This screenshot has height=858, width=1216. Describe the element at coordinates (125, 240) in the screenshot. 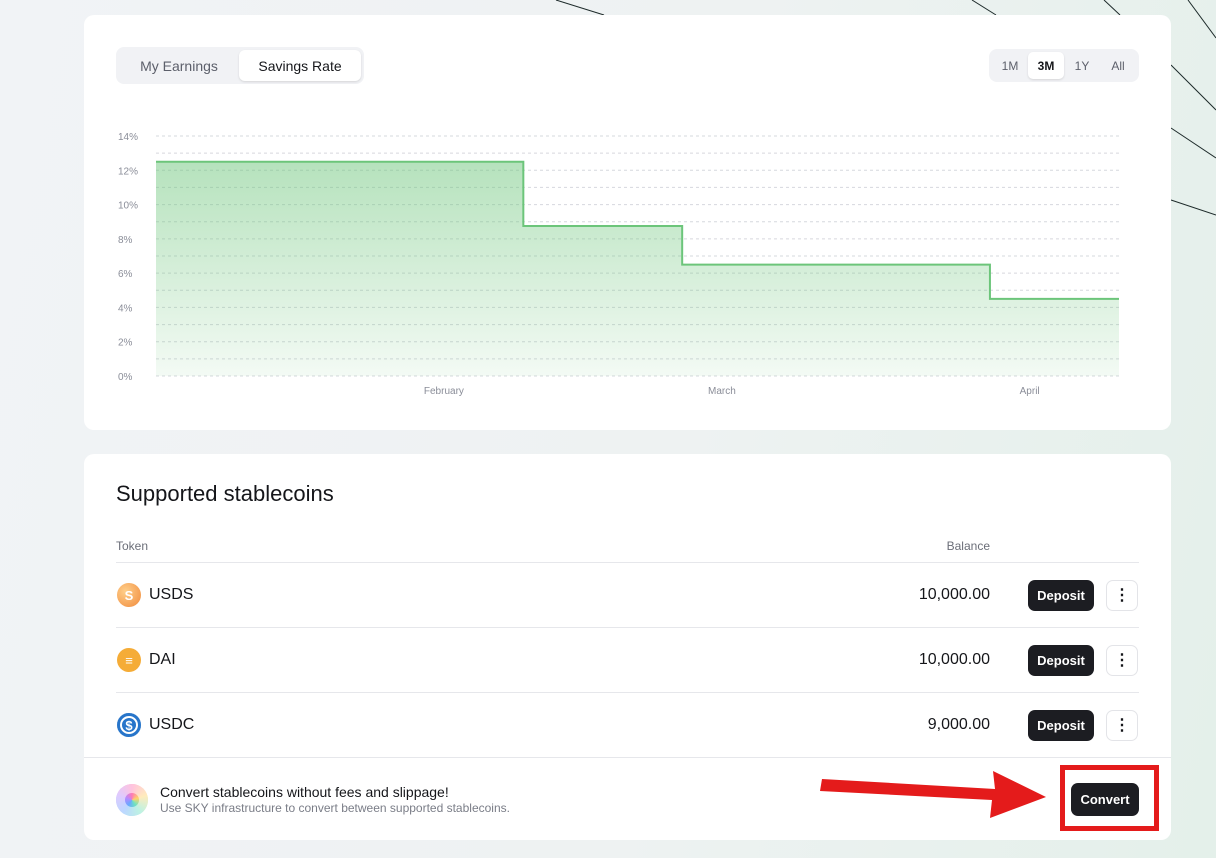

I see `y-tick-label: 8%` at that location.